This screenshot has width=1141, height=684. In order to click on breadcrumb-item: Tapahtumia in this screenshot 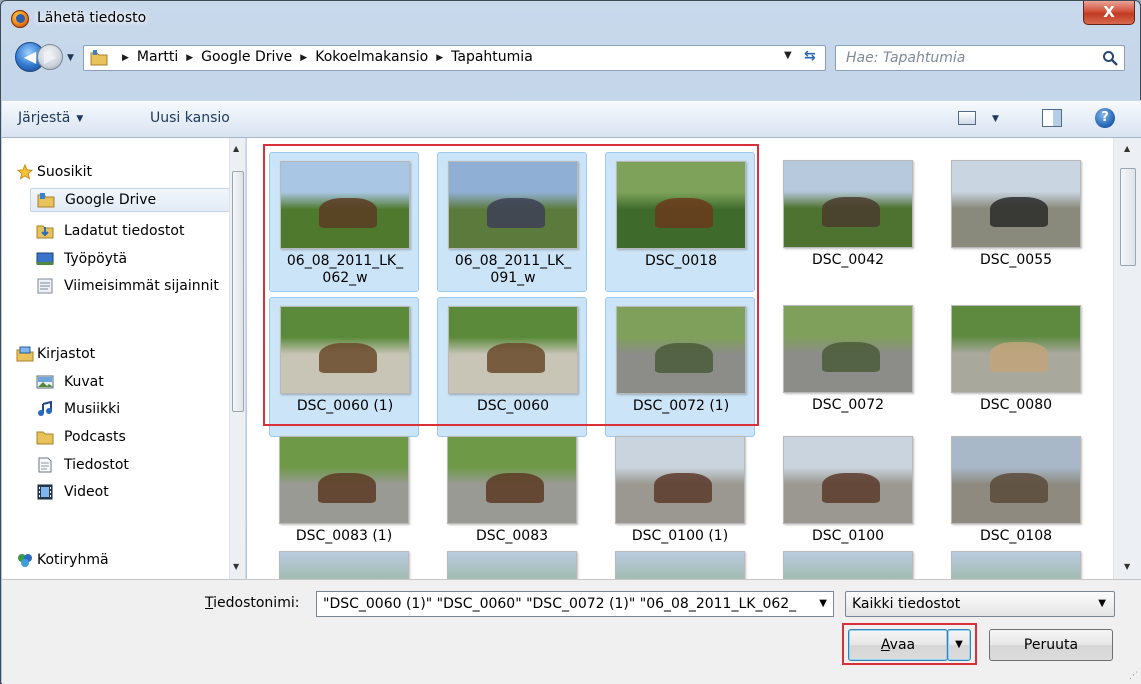, I will do `click(492, 57)`.